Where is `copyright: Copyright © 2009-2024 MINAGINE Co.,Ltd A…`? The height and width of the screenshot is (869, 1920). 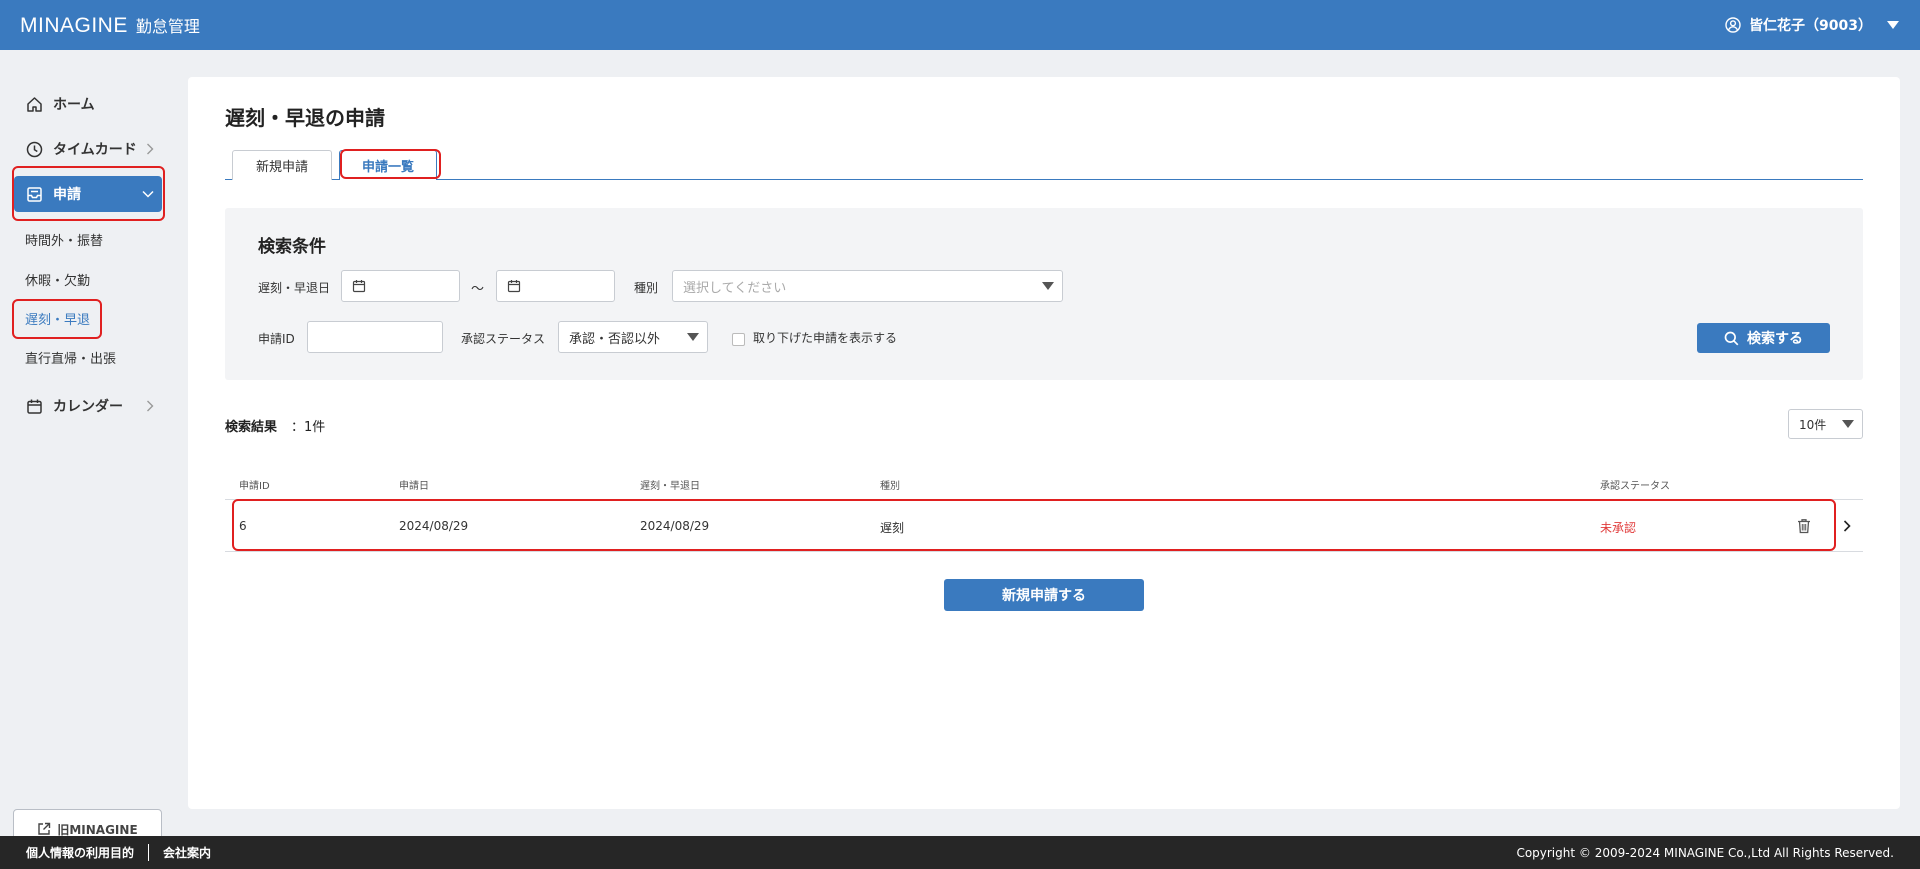
copyright: Copyright © 2009-2024 MINAGINE Co.,Ltd A… is located at coordinates (1705, 852).